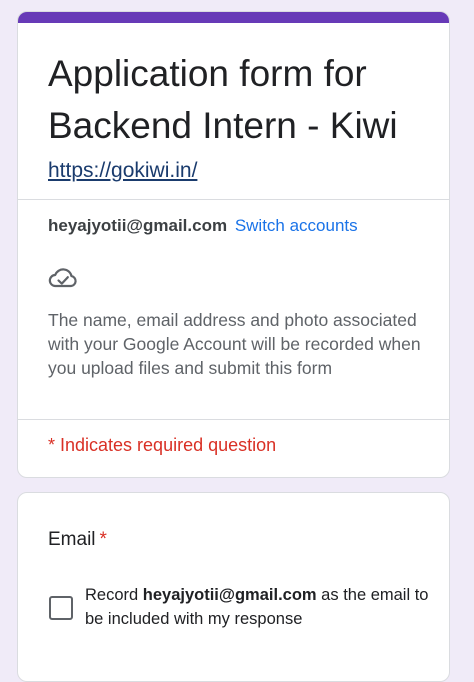  What do you see at coordinates (229, 595) in the screenshot?
I see `record-email: heyajyotii@gmail.com` at bounding box center [229, 595].